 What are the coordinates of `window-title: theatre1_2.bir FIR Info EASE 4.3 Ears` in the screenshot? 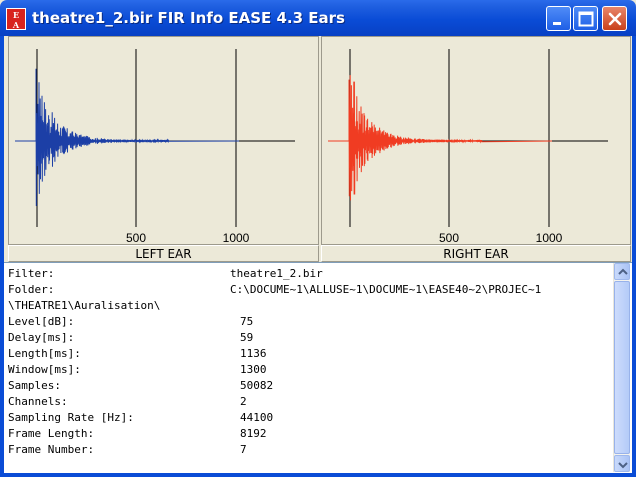 It's located at (188, 18).